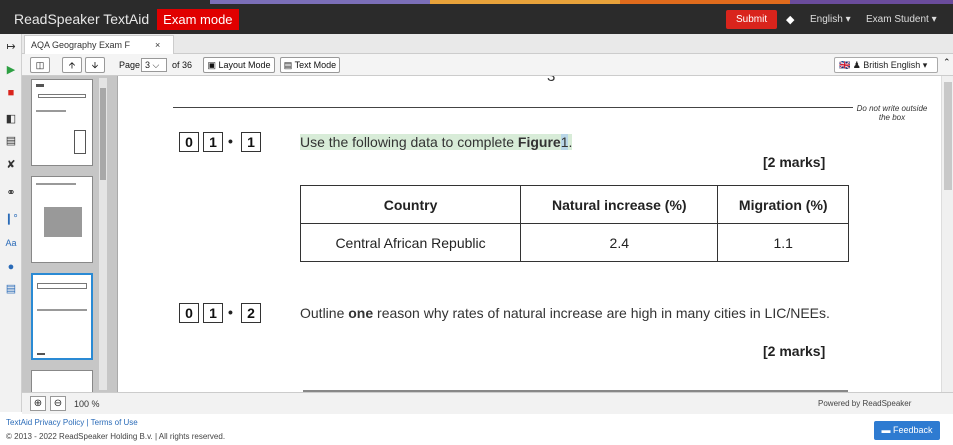 The image size is (953, 445). What do you see at coordinates (487, 403) in the screenshot?
I see `zoom-bar: ⊕ ⊖ 100 % Powered by ReadSpeaker` at bounding box center [487, 403].